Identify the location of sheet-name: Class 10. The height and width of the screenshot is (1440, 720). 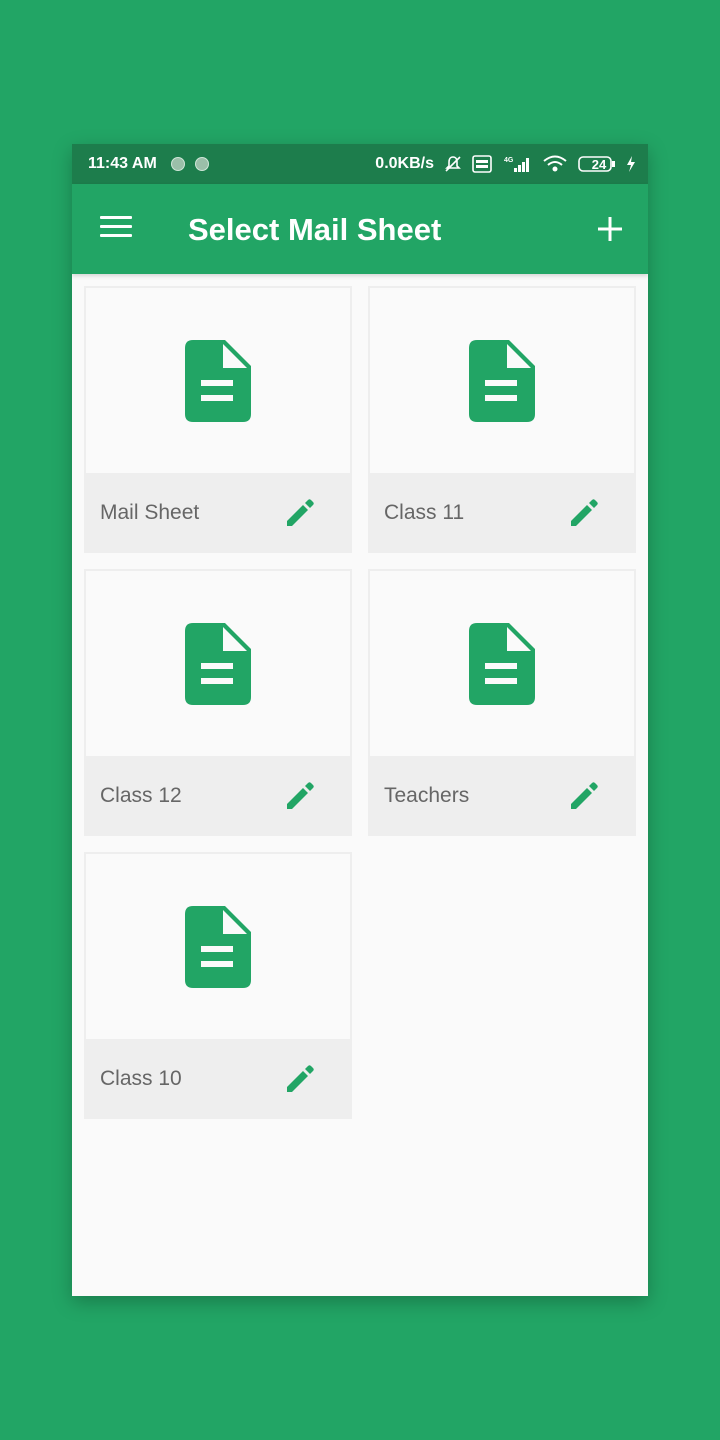
(141, 1078).